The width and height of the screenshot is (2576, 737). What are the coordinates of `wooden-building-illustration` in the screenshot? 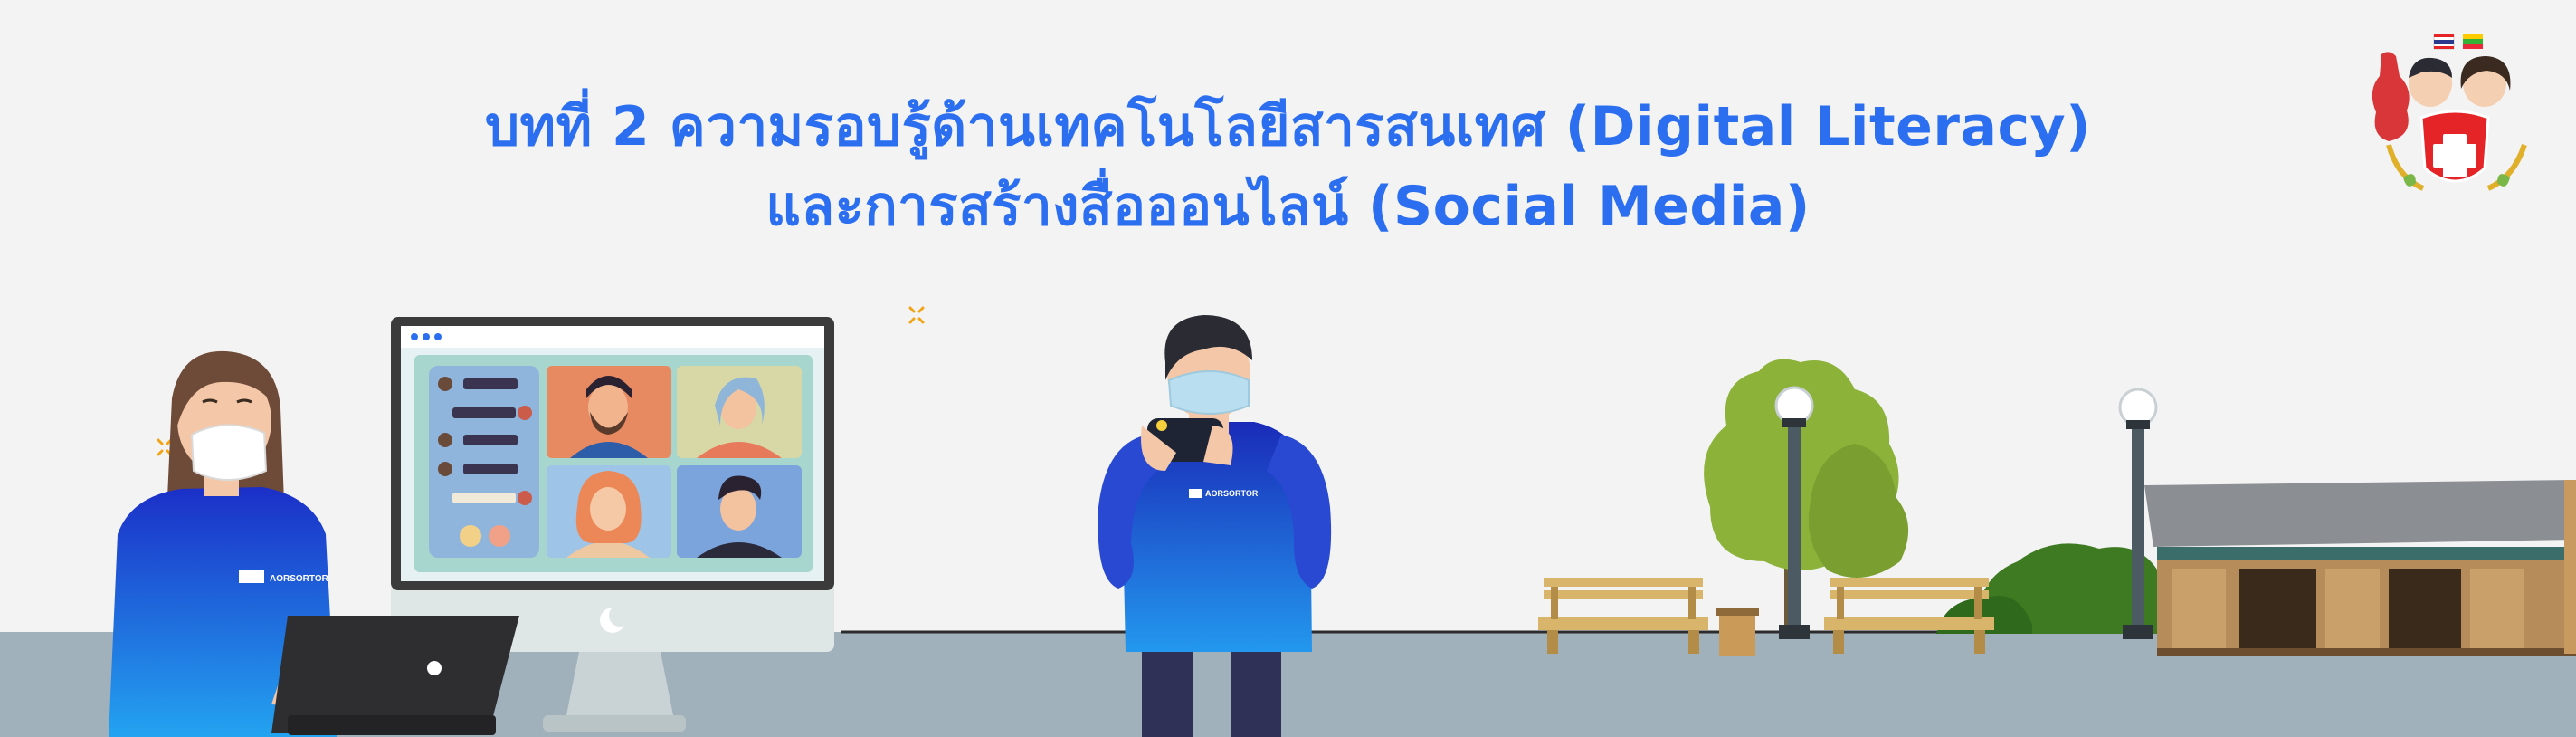 It's located at (2360, 568).